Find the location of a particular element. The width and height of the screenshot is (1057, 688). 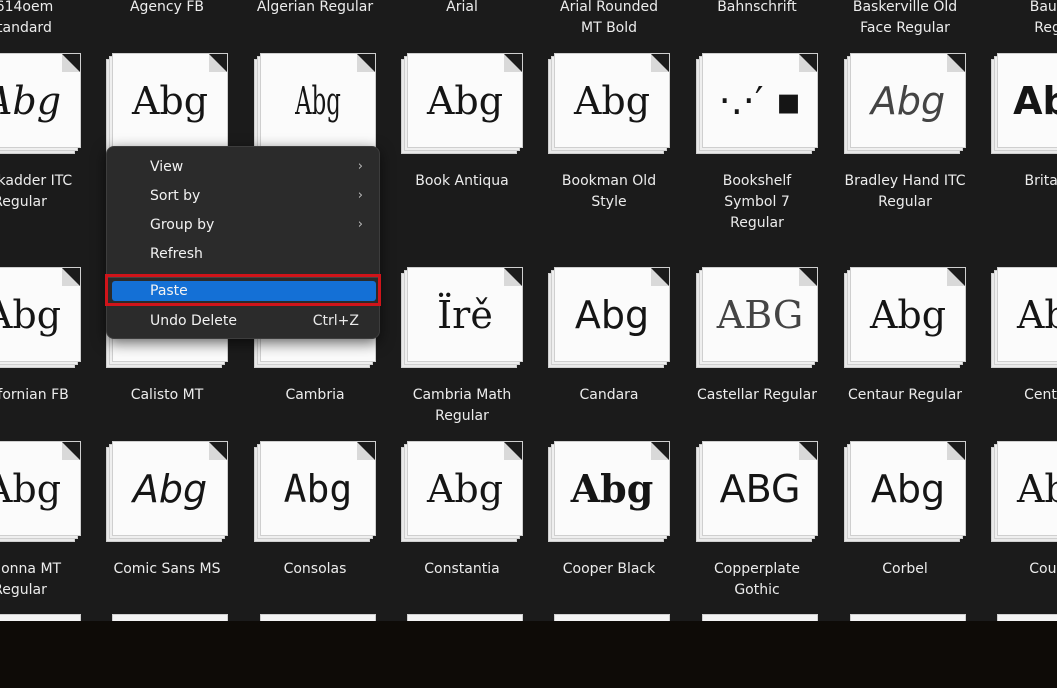

menu-item-sort-by: Sort by › is located at coordinates (244, 196).